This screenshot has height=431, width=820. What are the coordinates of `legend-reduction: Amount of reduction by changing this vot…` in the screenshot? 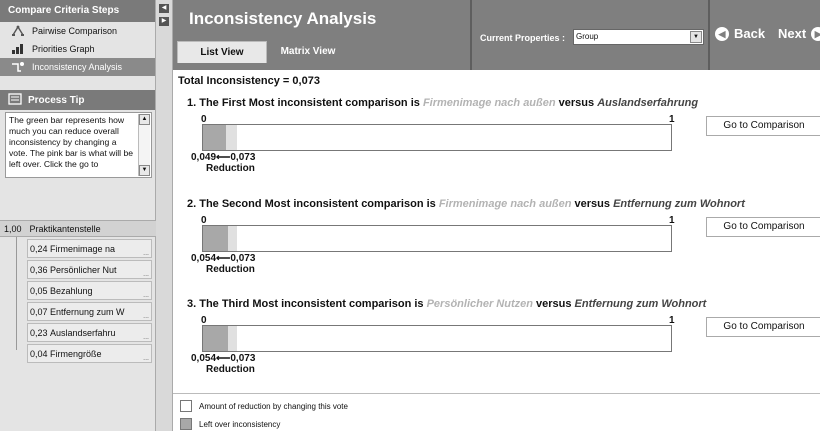 It's located at (264, 406).